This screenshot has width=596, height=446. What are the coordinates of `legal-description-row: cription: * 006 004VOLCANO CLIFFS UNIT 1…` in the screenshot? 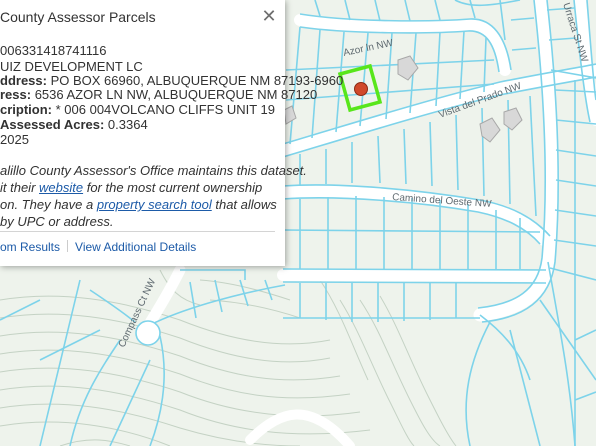 It's located at (137, 110).